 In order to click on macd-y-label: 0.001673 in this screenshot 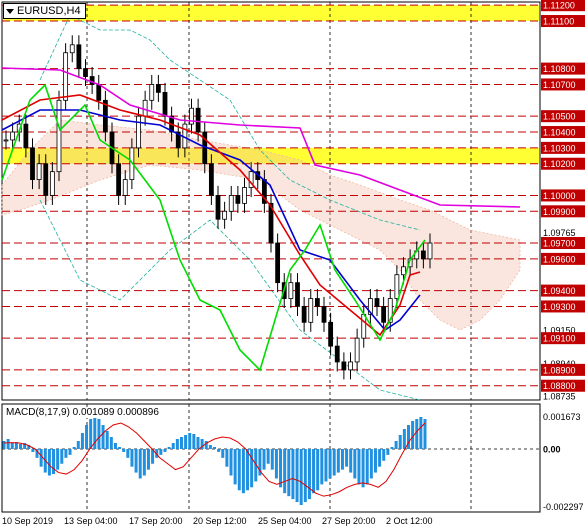, I will do `click(562, 417)`.